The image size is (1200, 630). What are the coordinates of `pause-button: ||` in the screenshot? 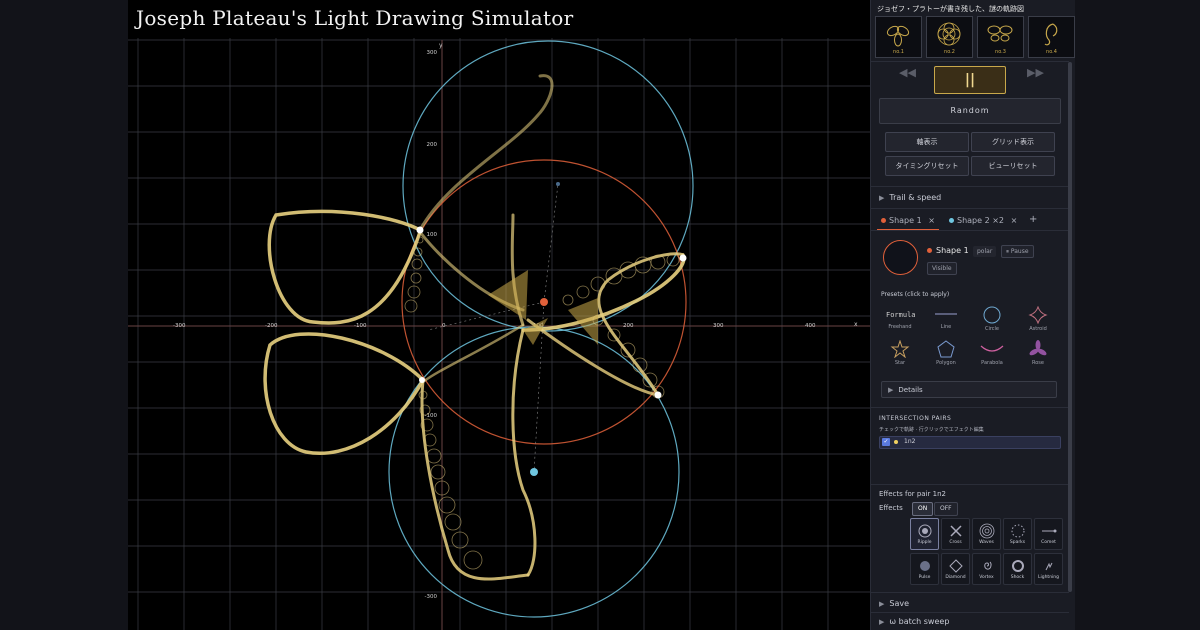 It's located at (970, 80).